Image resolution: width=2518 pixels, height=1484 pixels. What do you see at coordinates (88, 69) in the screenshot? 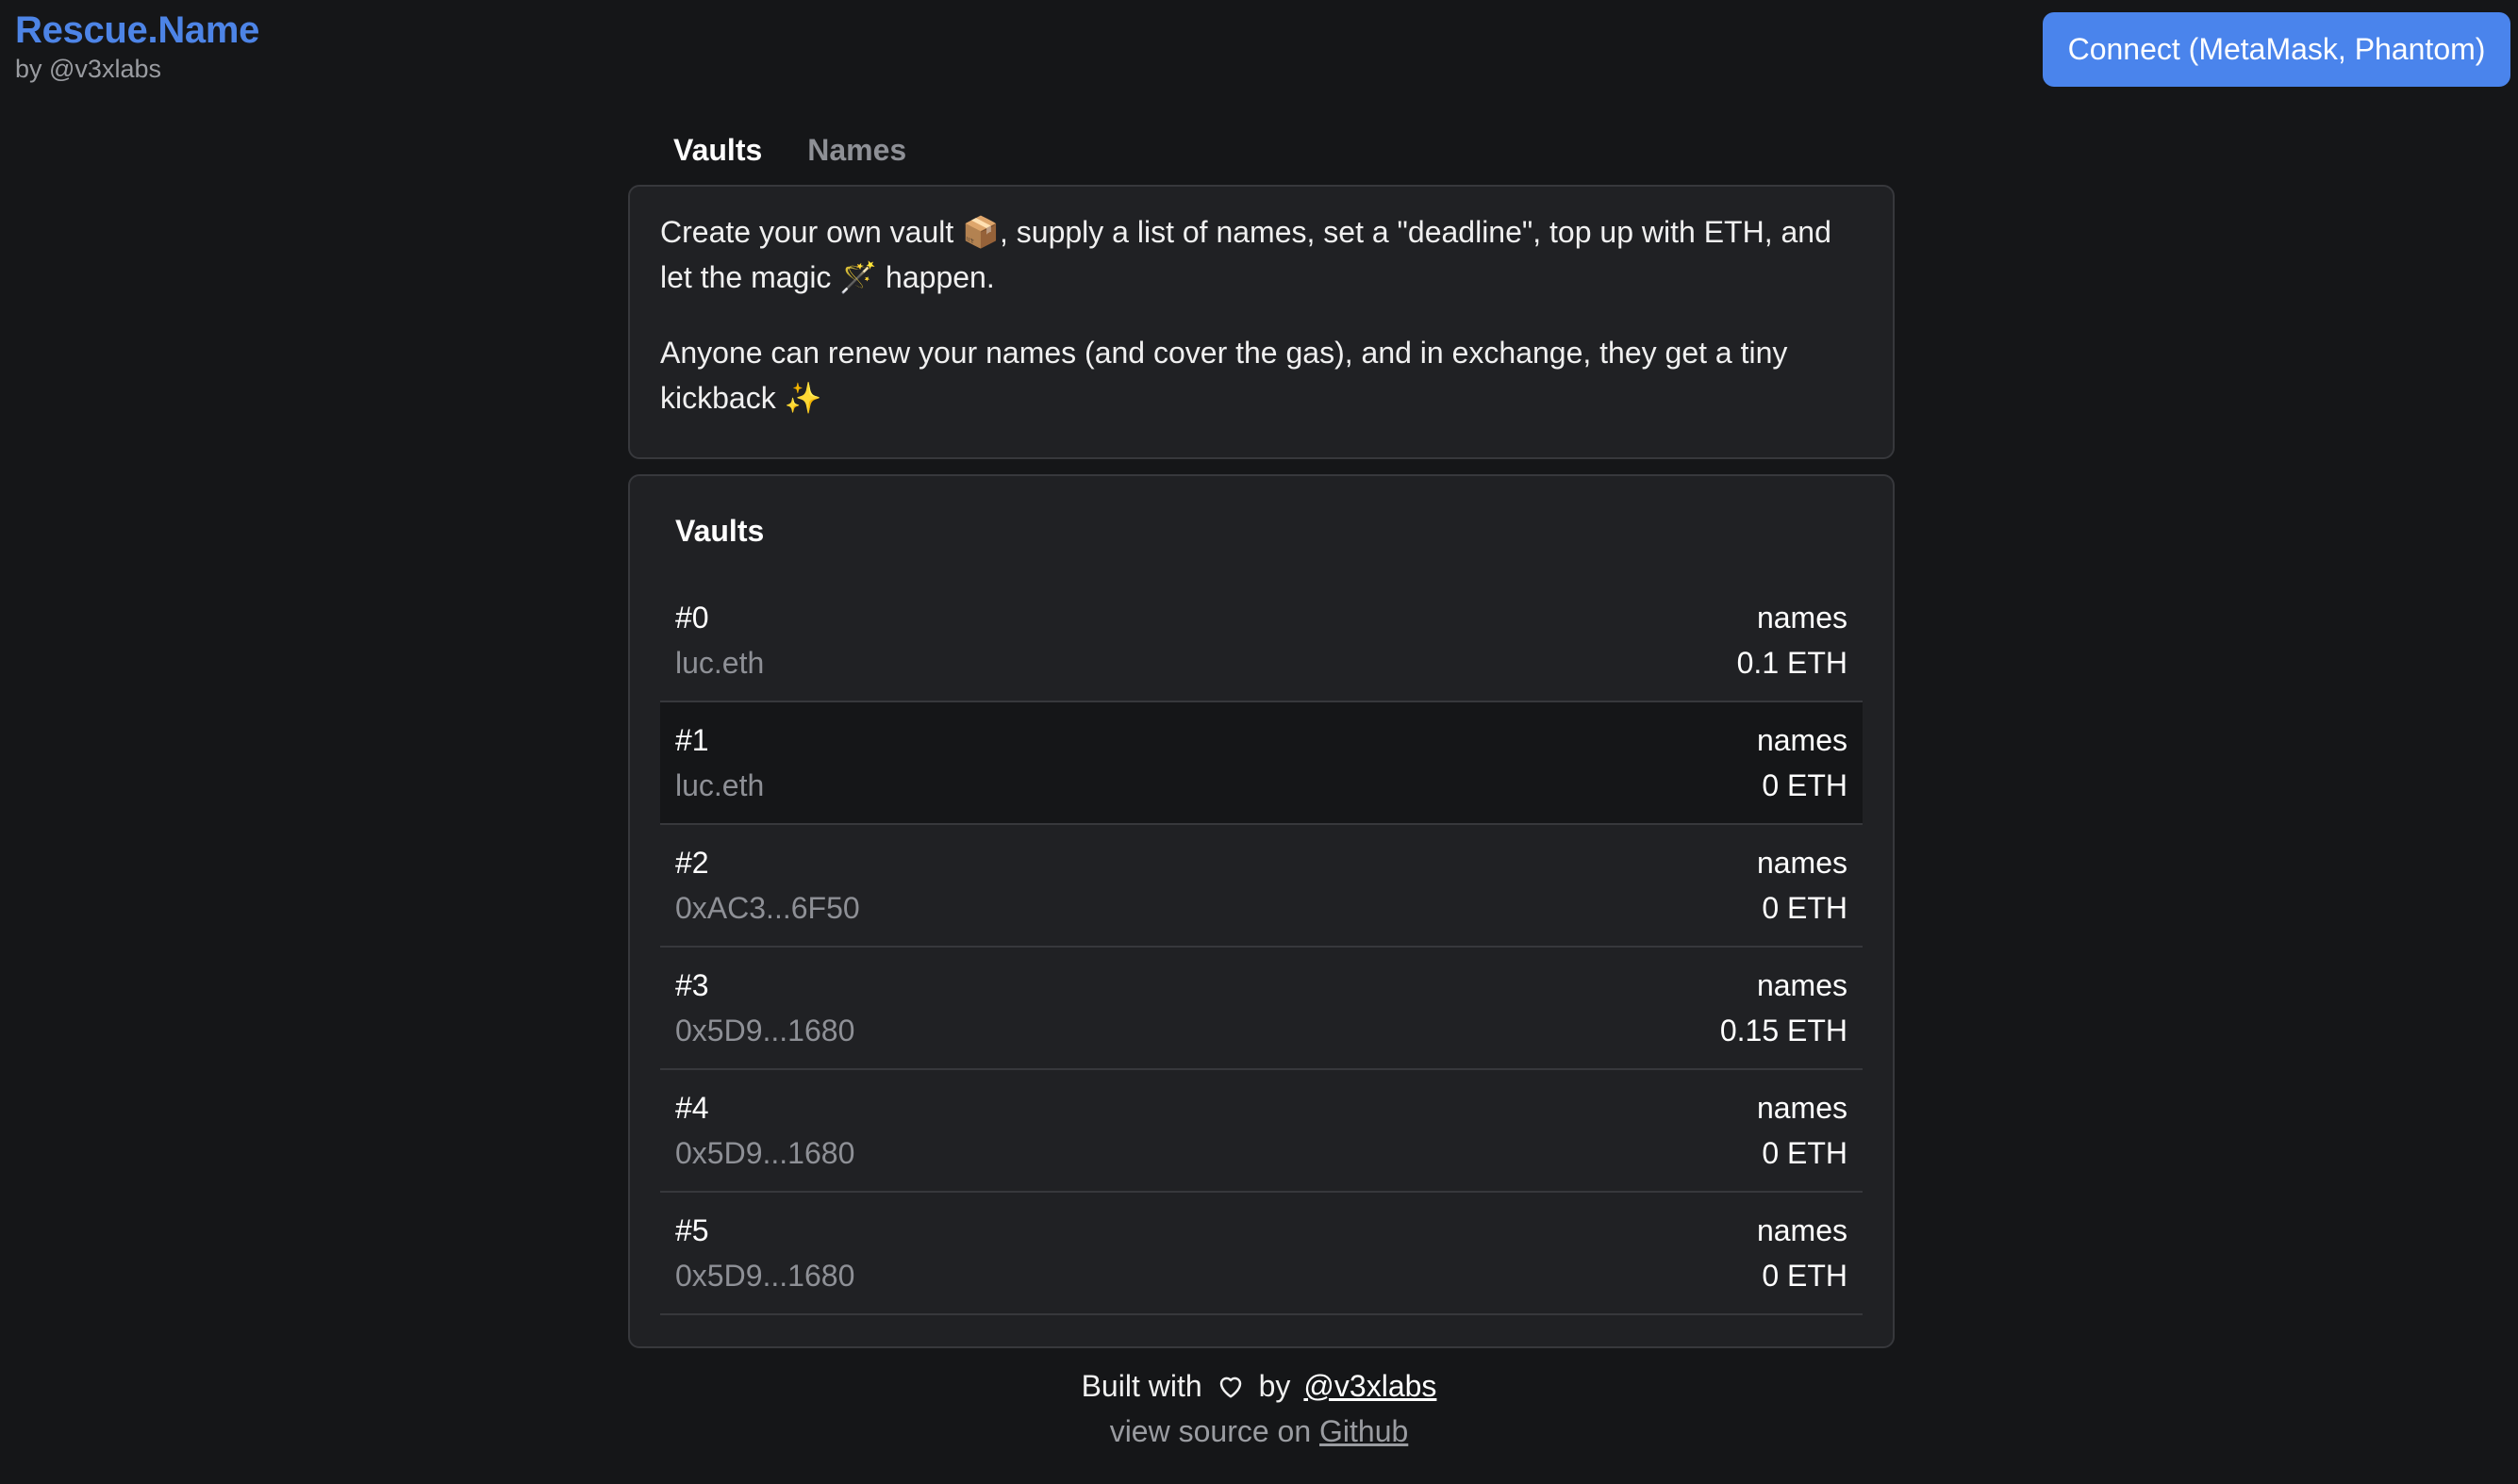
I see `brand-subtitle: by @v3xlabs` at bounding box center [88, 69].